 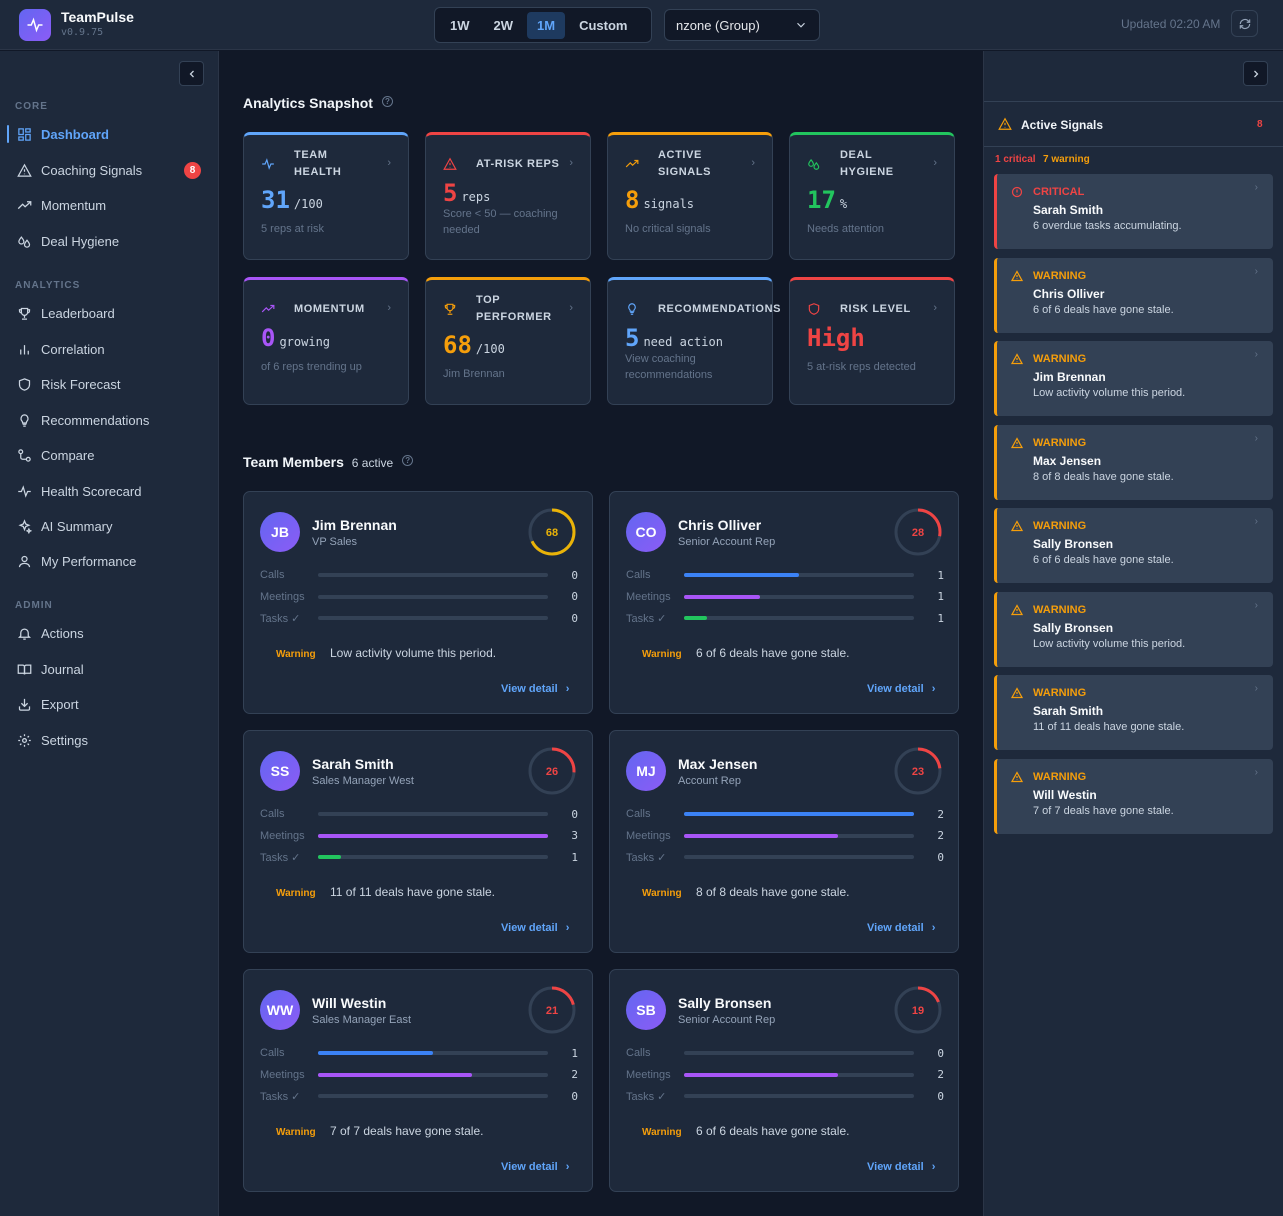 What do you see at coordinates (646, 532) in the screenshot?
I see `avatar: CO` at bounding box center [646, 532].